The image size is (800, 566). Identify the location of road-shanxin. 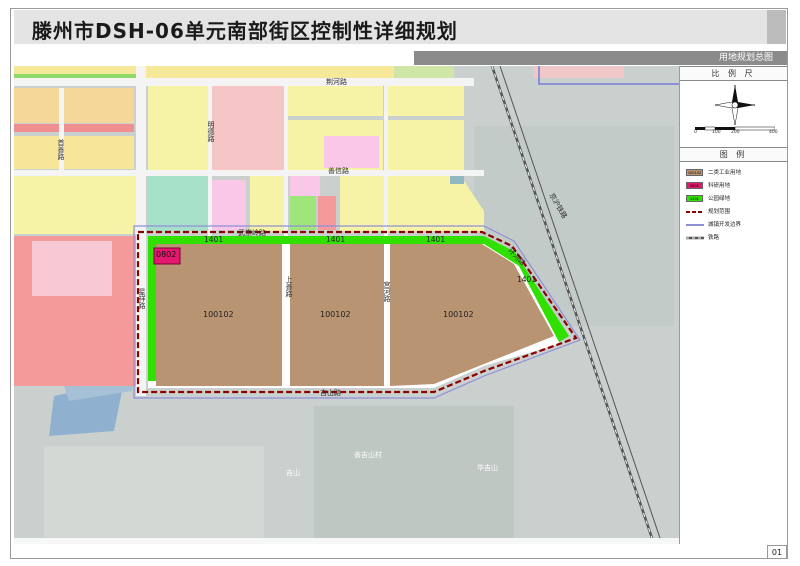
(249, 173).